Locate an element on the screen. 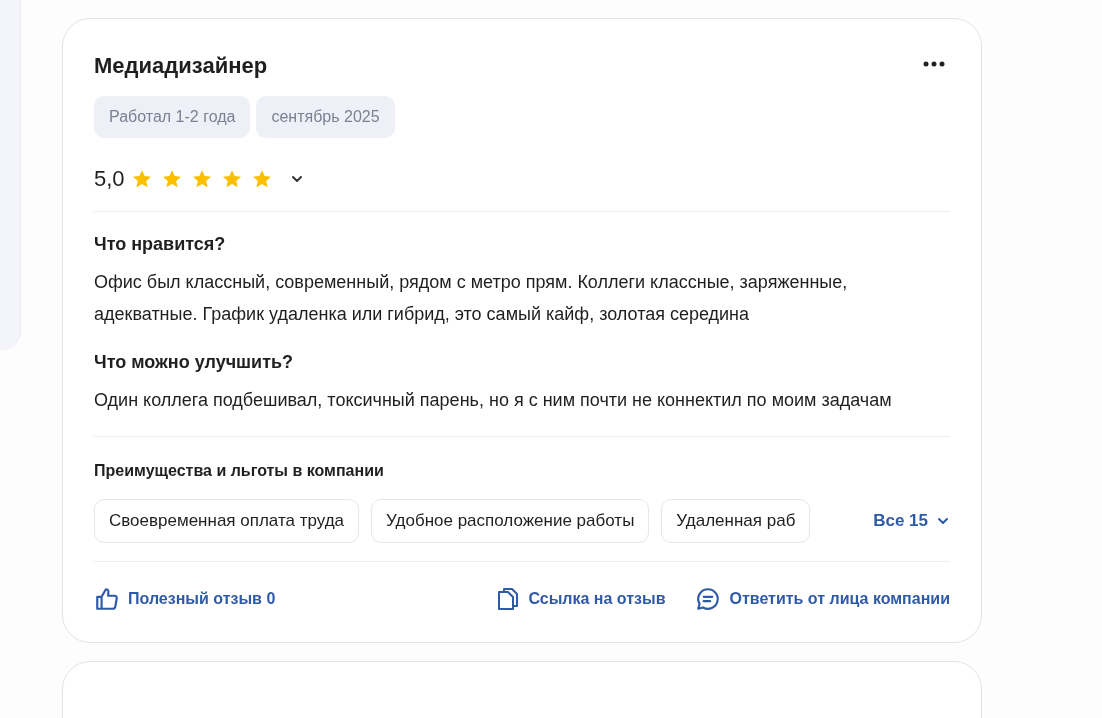 The image size is (1102, 718). review-title: Медиадизайнер is located at coordinates (181, 66).